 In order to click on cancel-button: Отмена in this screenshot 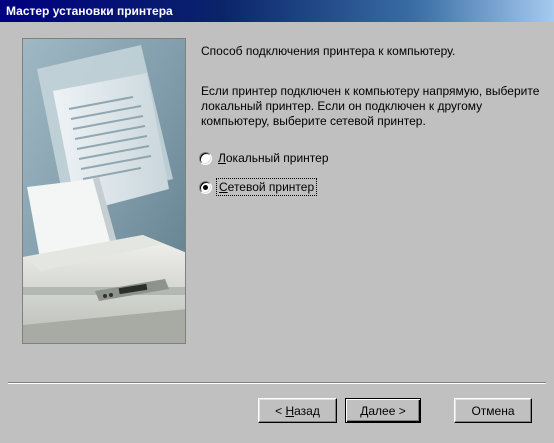, I will do `click(493, 410)`.